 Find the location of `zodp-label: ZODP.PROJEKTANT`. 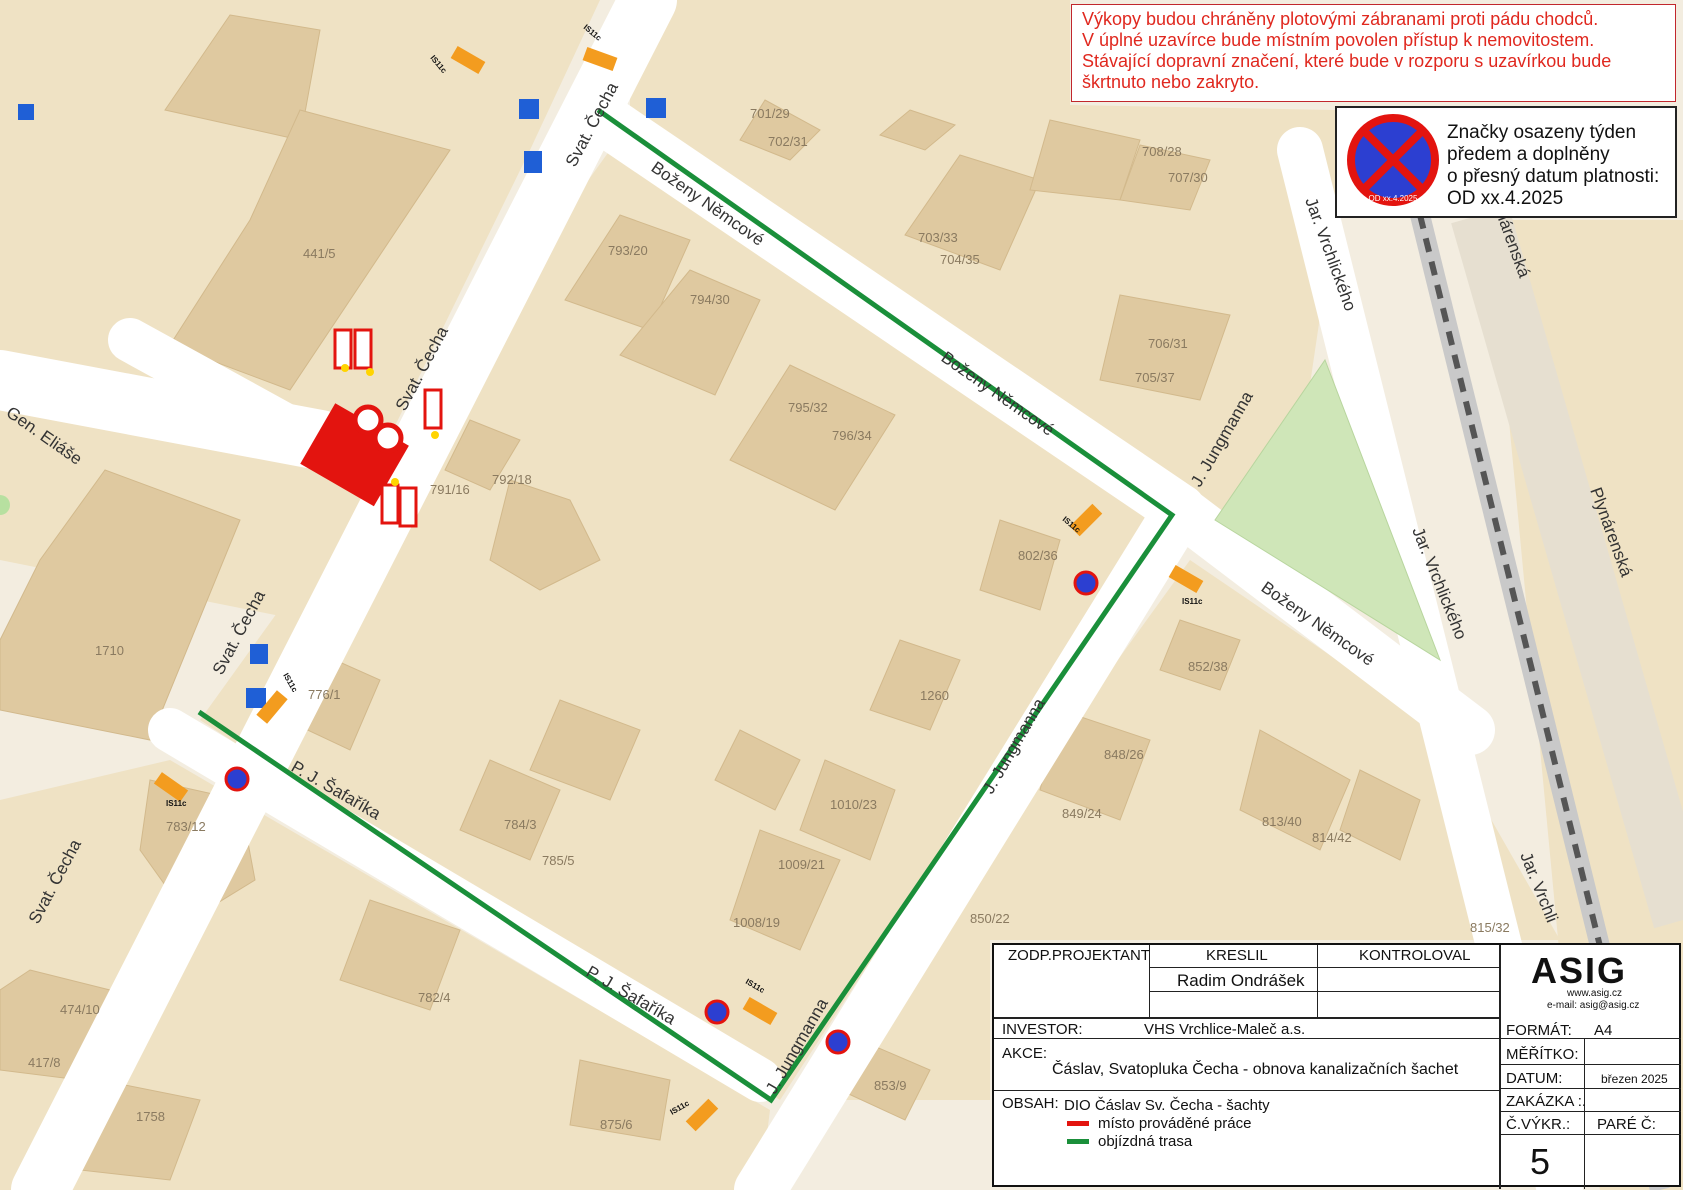

zodp-label: ZODP.PROJEKTANT is located at coordinates (1079, 955).